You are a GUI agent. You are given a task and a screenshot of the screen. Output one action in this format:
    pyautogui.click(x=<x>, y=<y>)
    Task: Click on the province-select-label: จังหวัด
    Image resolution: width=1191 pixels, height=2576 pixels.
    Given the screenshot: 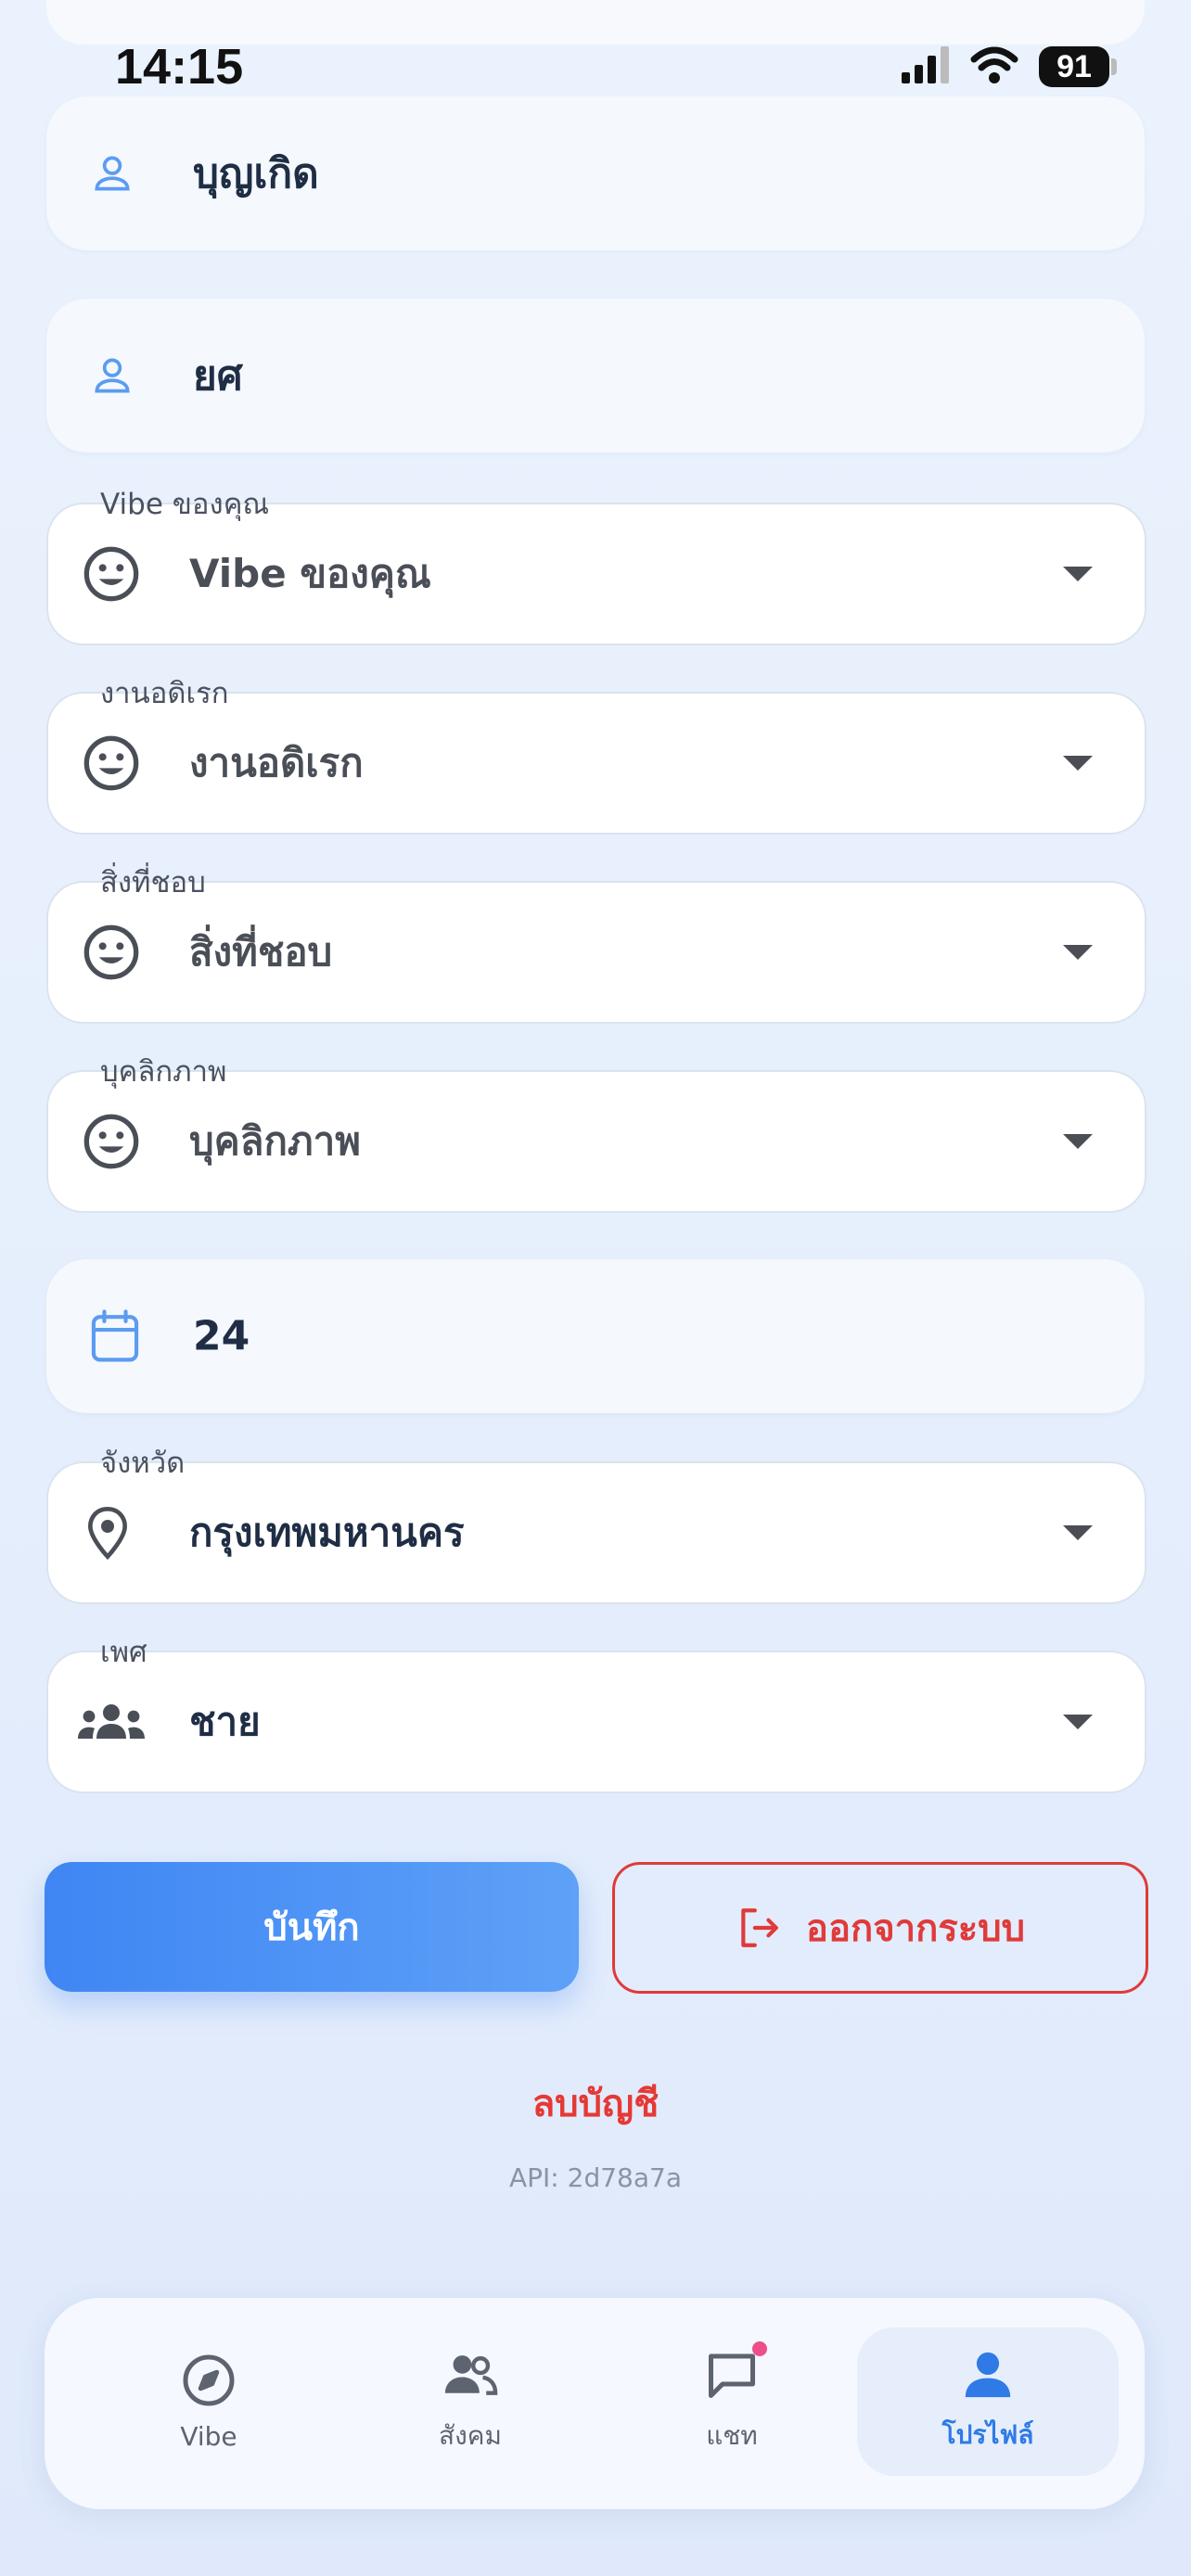 What is the action you would take?
    pyautogui.click(x=143, y=1464)
    